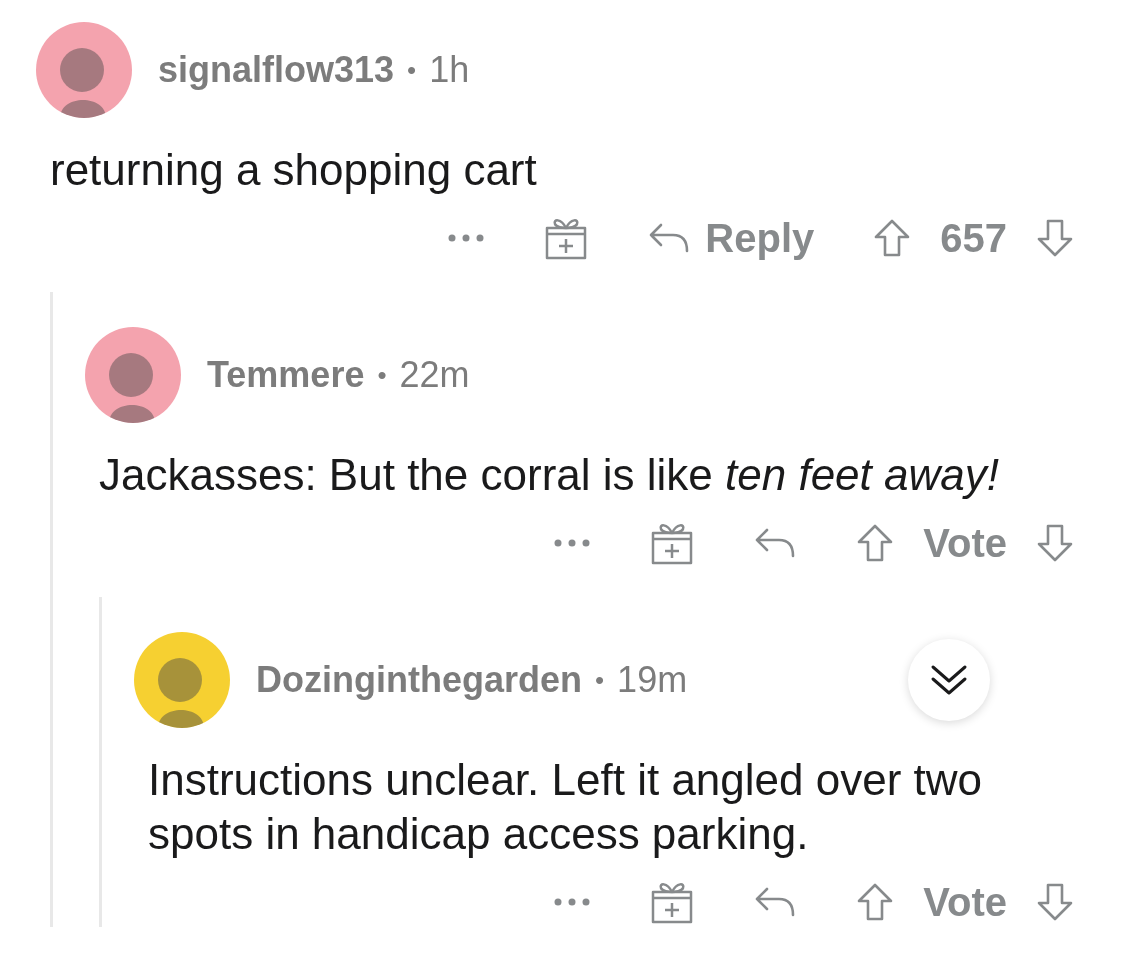 Image resolution: width=1125 pixels, height=971 pixels. What do you see at coordinates (276, 70) in the screenshot?
I see `username: signalflow313` at bounding box center [276, 70].